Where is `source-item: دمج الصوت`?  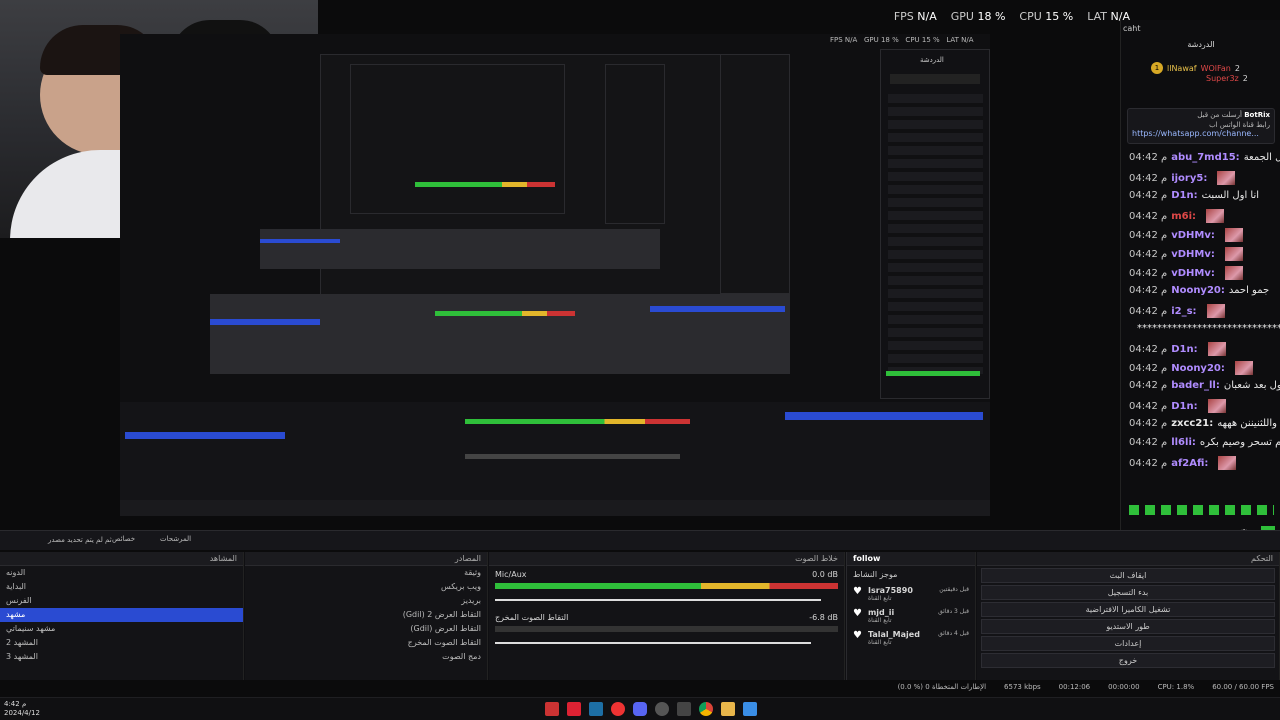
source-item: دمج الصوت is located at coordinates (366, 657).